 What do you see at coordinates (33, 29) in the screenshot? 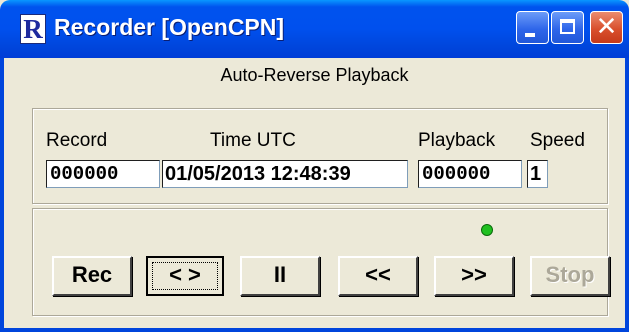
I see `app-icon: R` at bounding box center [33, 29].